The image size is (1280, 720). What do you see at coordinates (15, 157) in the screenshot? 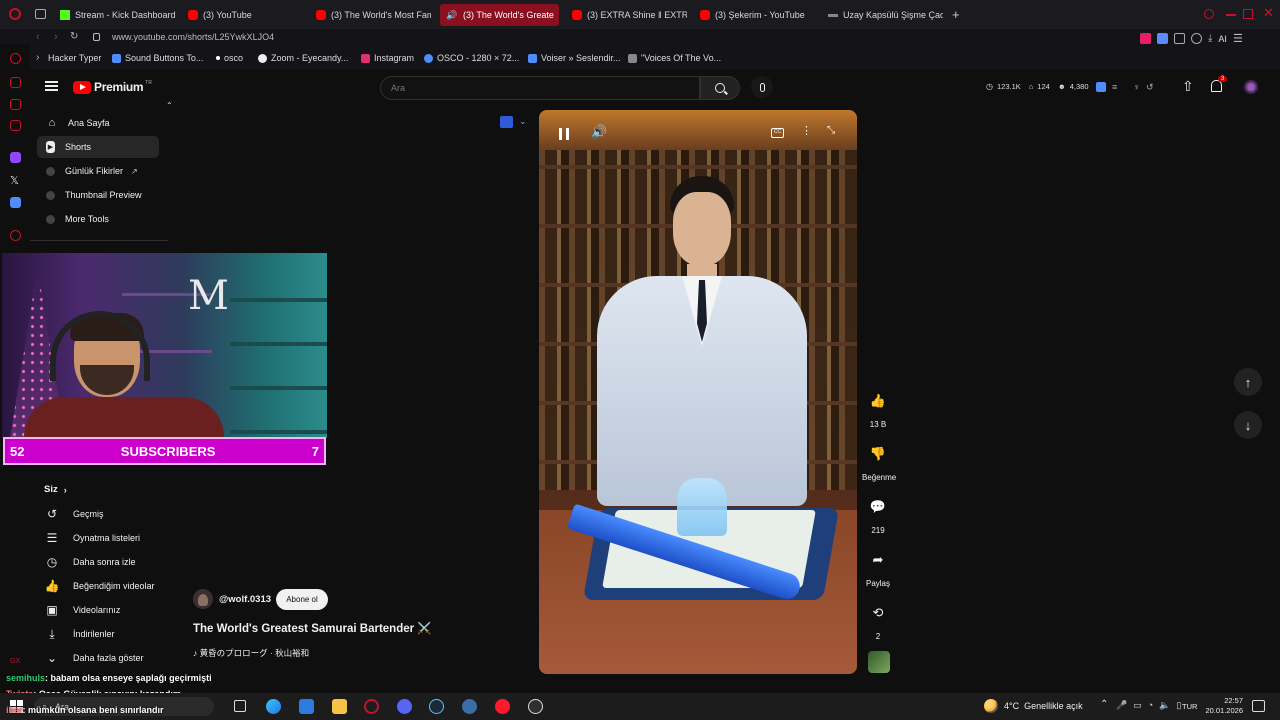
I see `sidebar-twitch-icon` at bounding box center [15, 157].